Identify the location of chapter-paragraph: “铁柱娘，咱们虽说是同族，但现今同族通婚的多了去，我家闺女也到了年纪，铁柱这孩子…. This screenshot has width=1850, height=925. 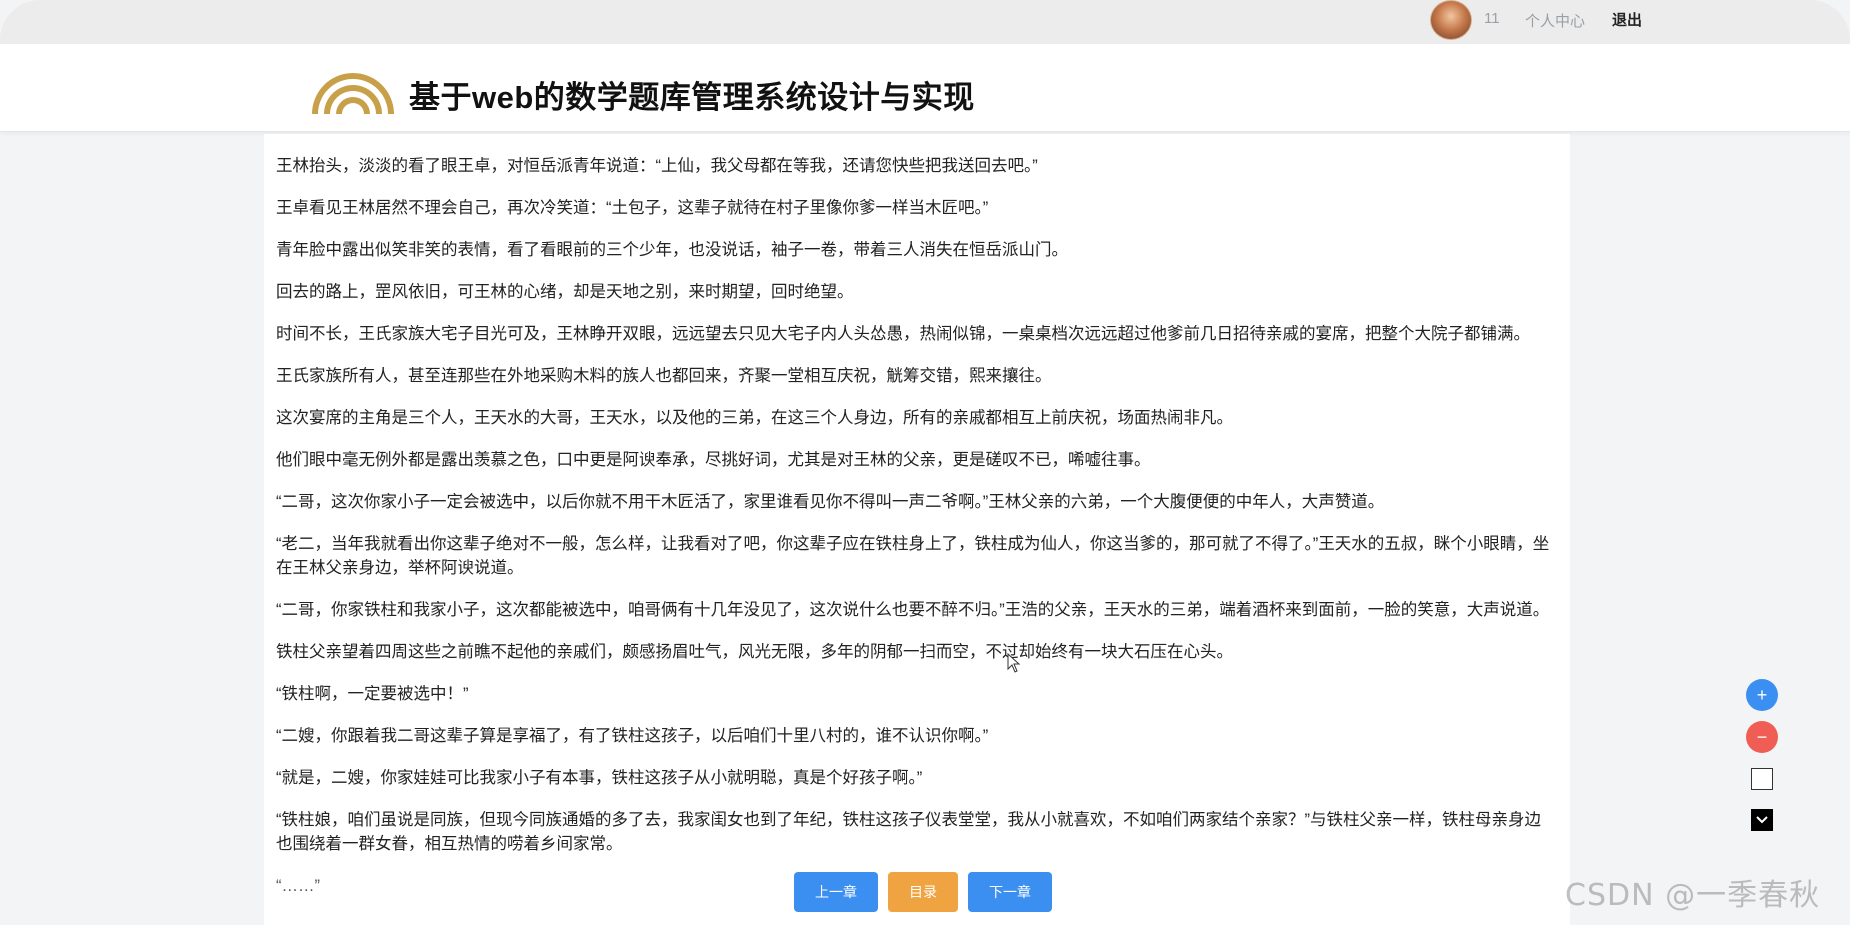
(908, 832).